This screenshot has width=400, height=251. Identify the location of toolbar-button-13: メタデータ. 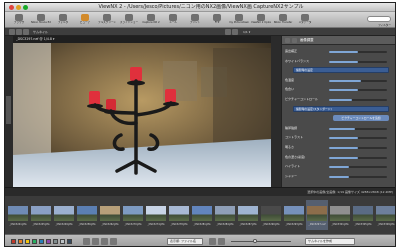
(305, 20).